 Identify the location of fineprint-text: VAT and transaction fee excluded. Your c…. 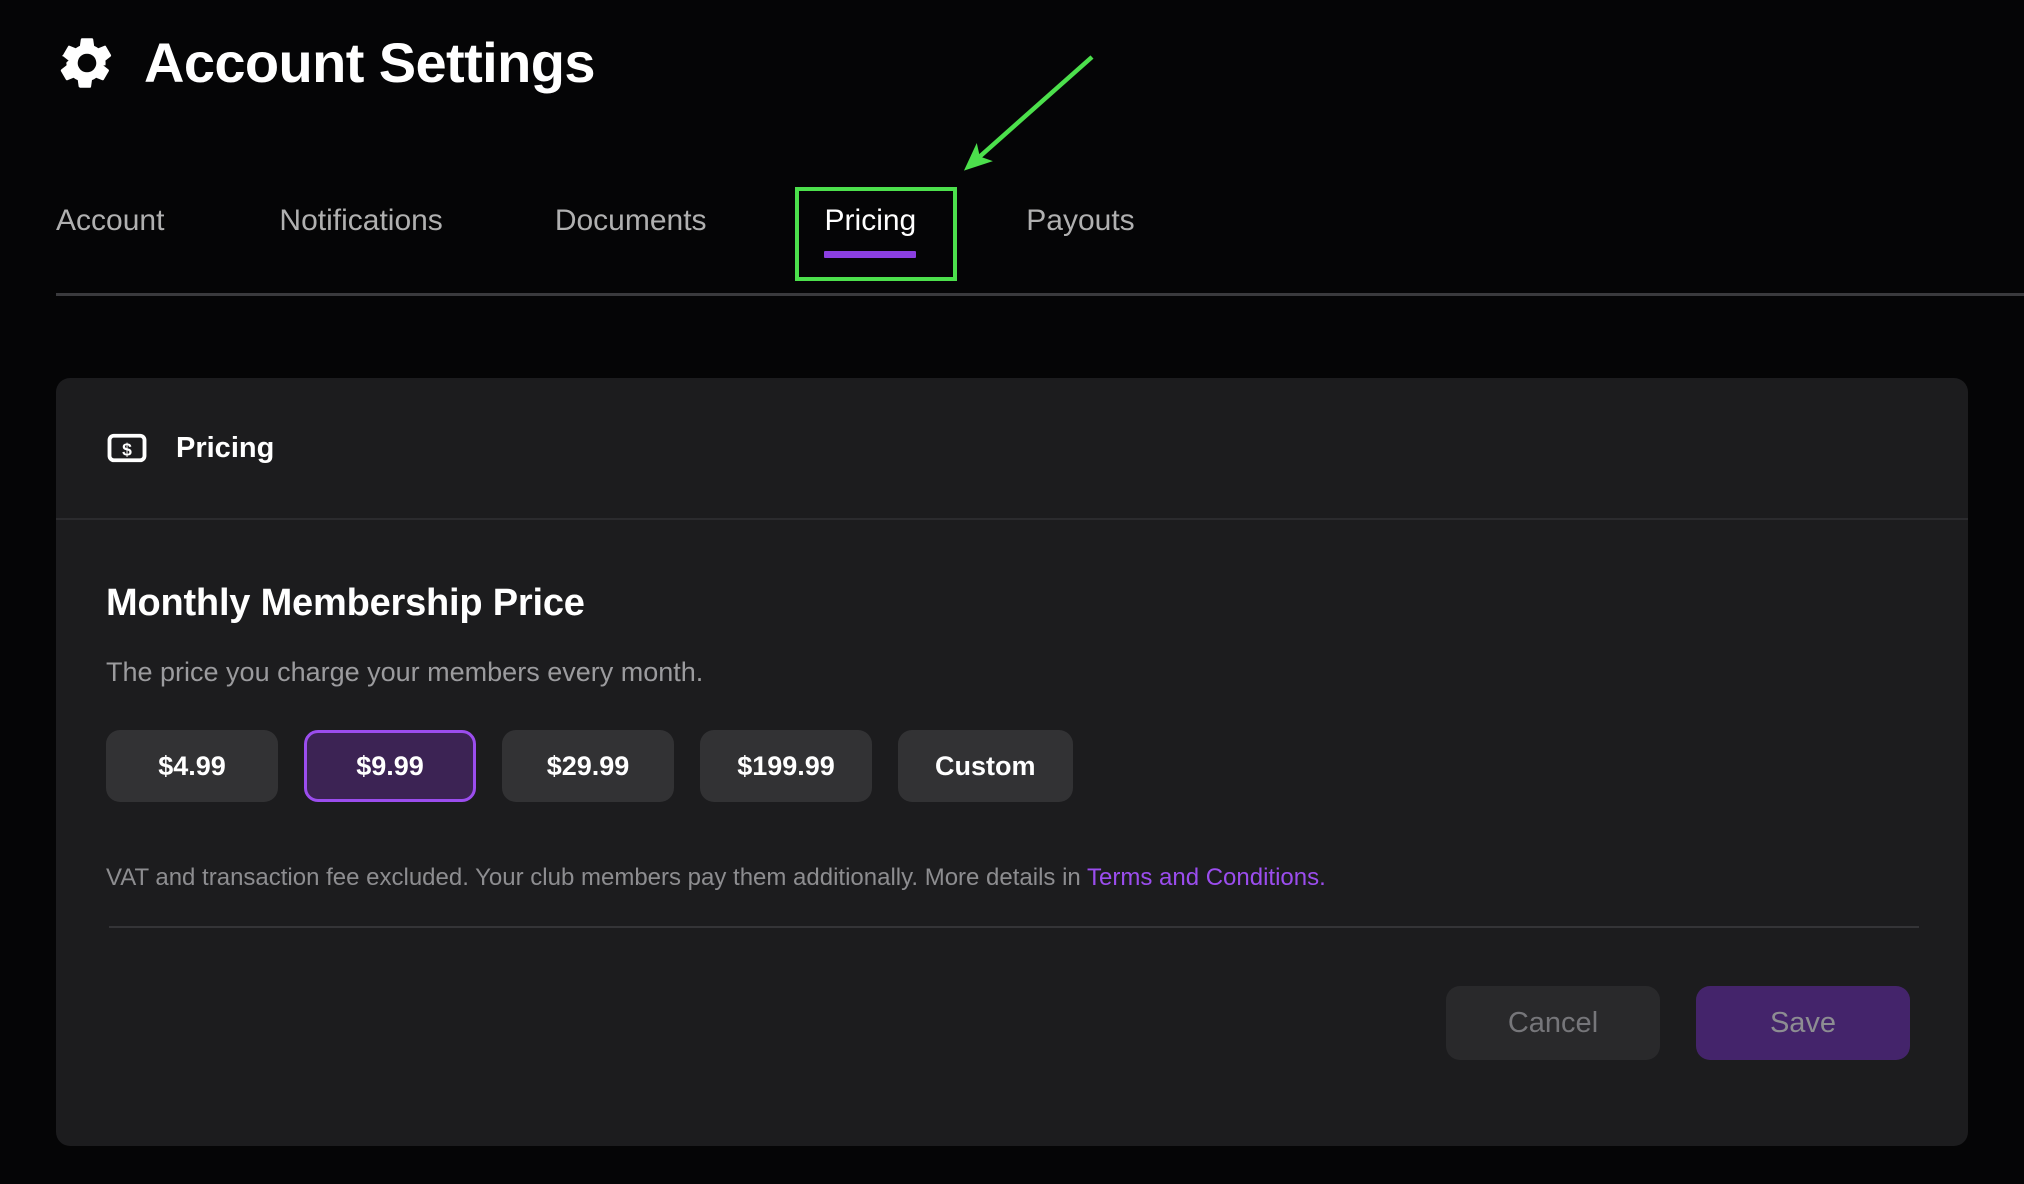
(596, 877).